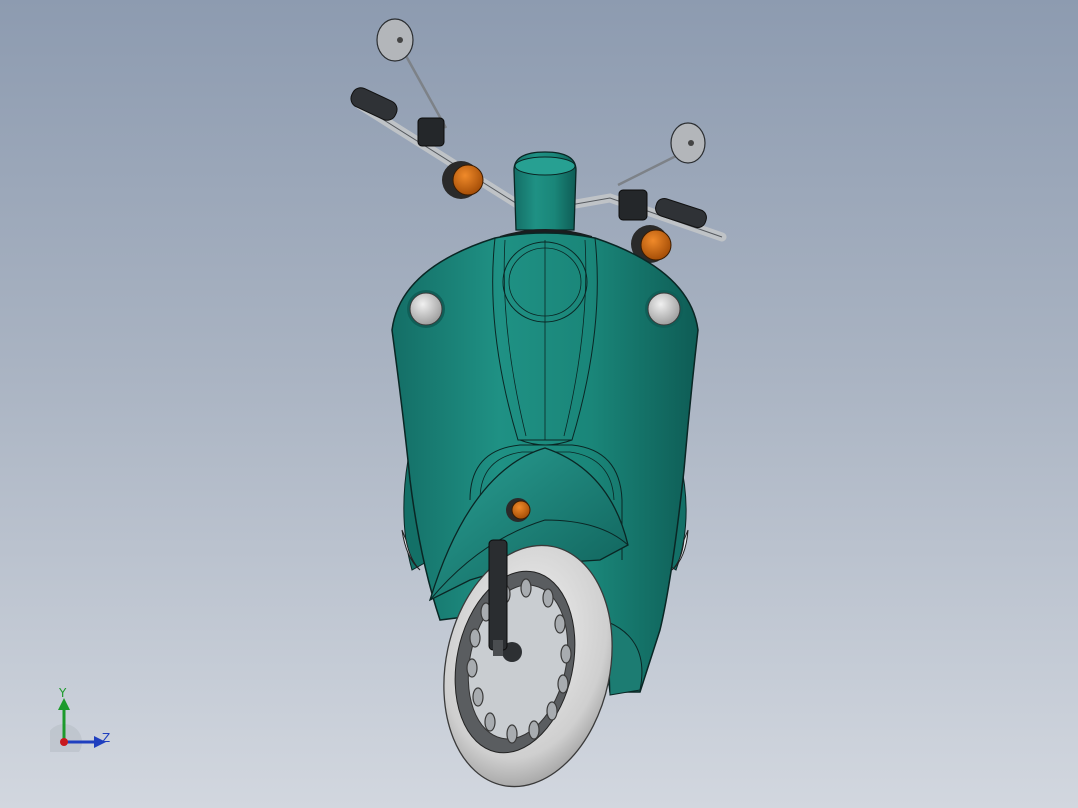 This screenshot has height=808, width=1078. What do you see at coordinates (664, 309) in the screenshot?
I see `right-lamp` at bounding box center [664, 309].